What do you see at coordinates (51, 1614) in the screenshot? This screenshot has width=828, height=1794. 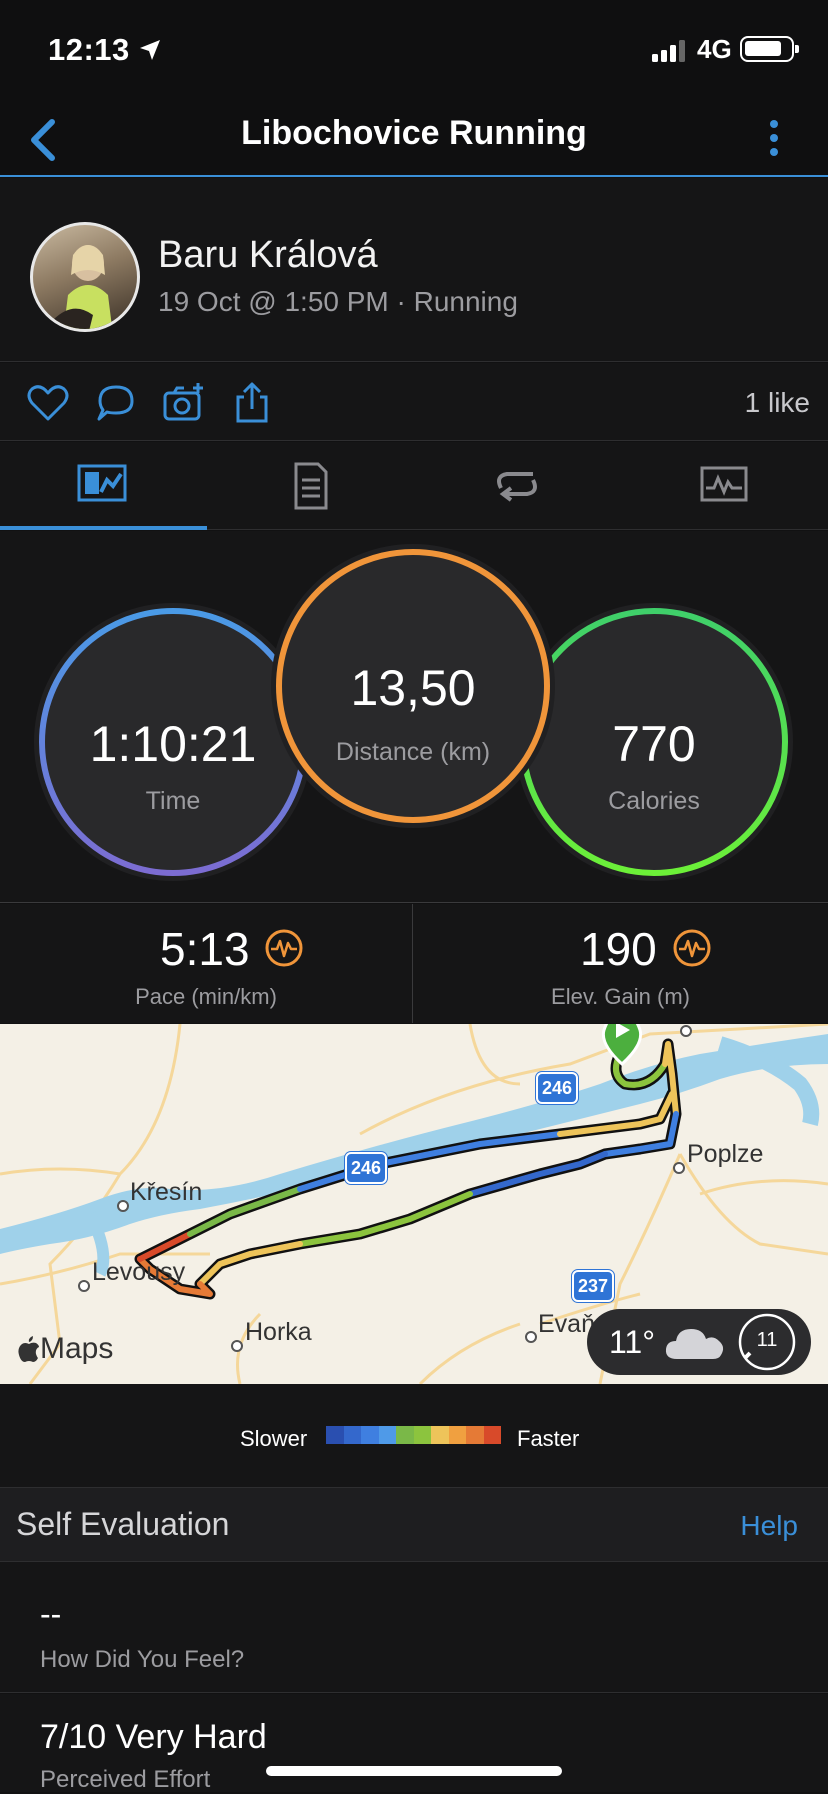 I see `feel-value: --` at bounding box center [51, 1614].